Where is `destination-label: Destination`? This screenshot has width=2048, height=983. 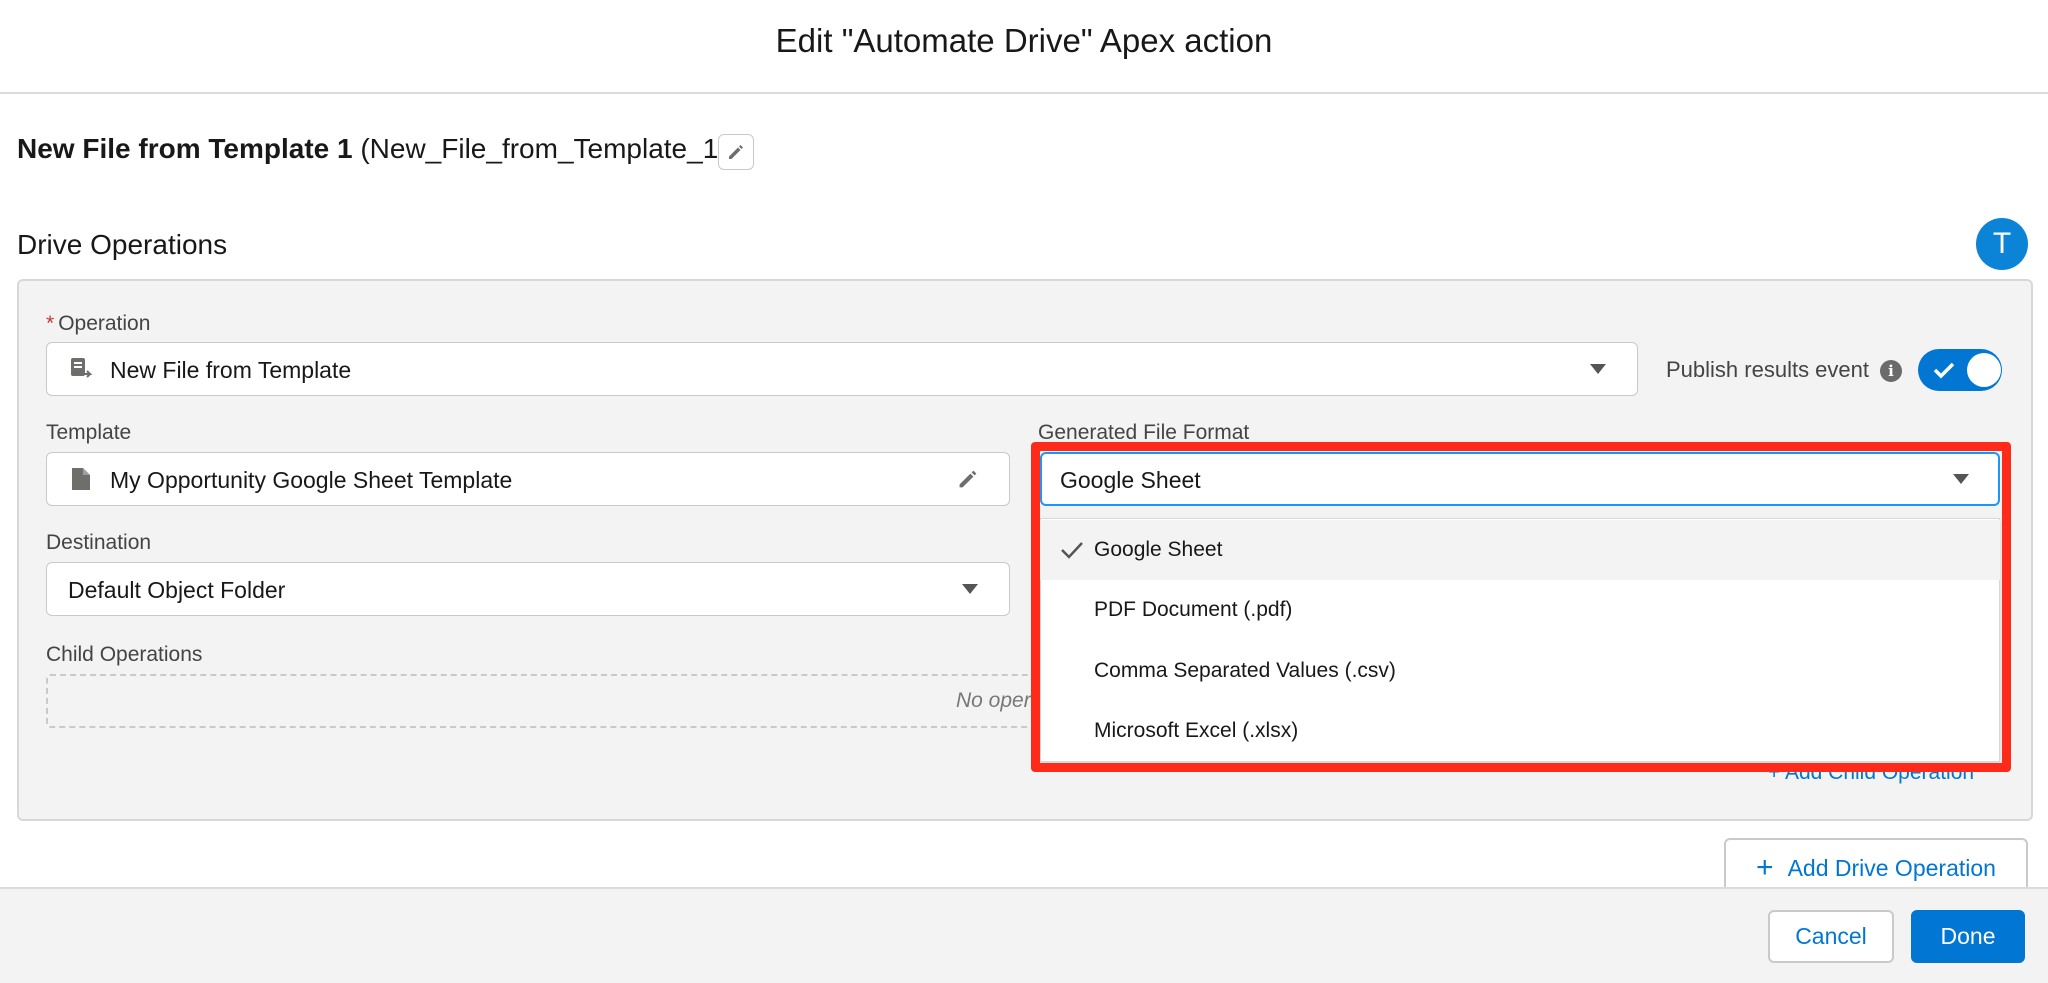 destination-label: Destination is located at coordinates (99, 542).